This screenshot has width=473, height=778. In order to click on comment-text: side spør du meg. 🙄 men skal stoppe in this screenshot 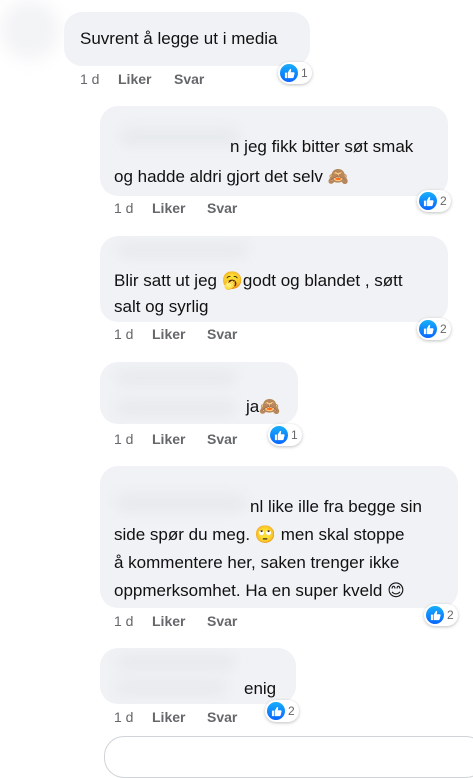, I will do `click(259, 535)`.